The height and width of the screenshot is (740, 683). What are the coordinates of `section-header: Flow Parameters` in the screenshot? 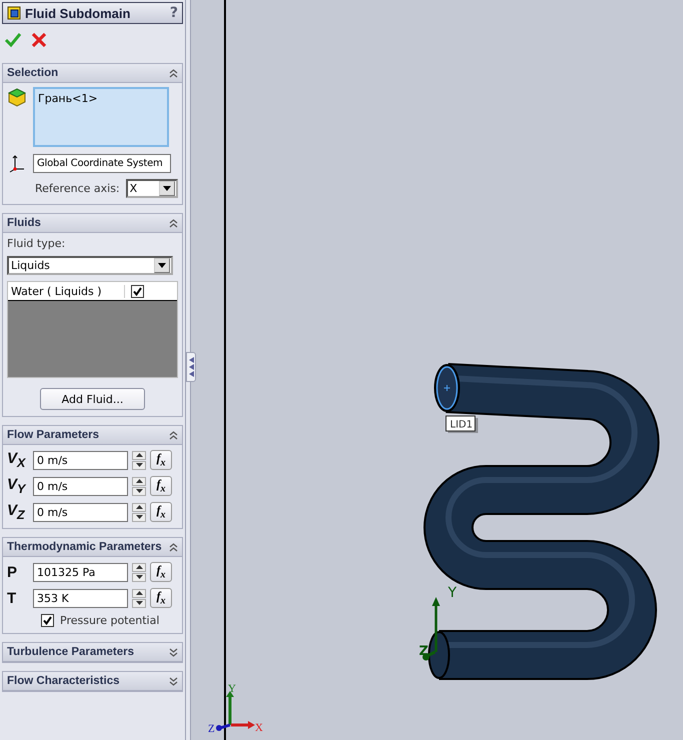 It's located at (92, 435).